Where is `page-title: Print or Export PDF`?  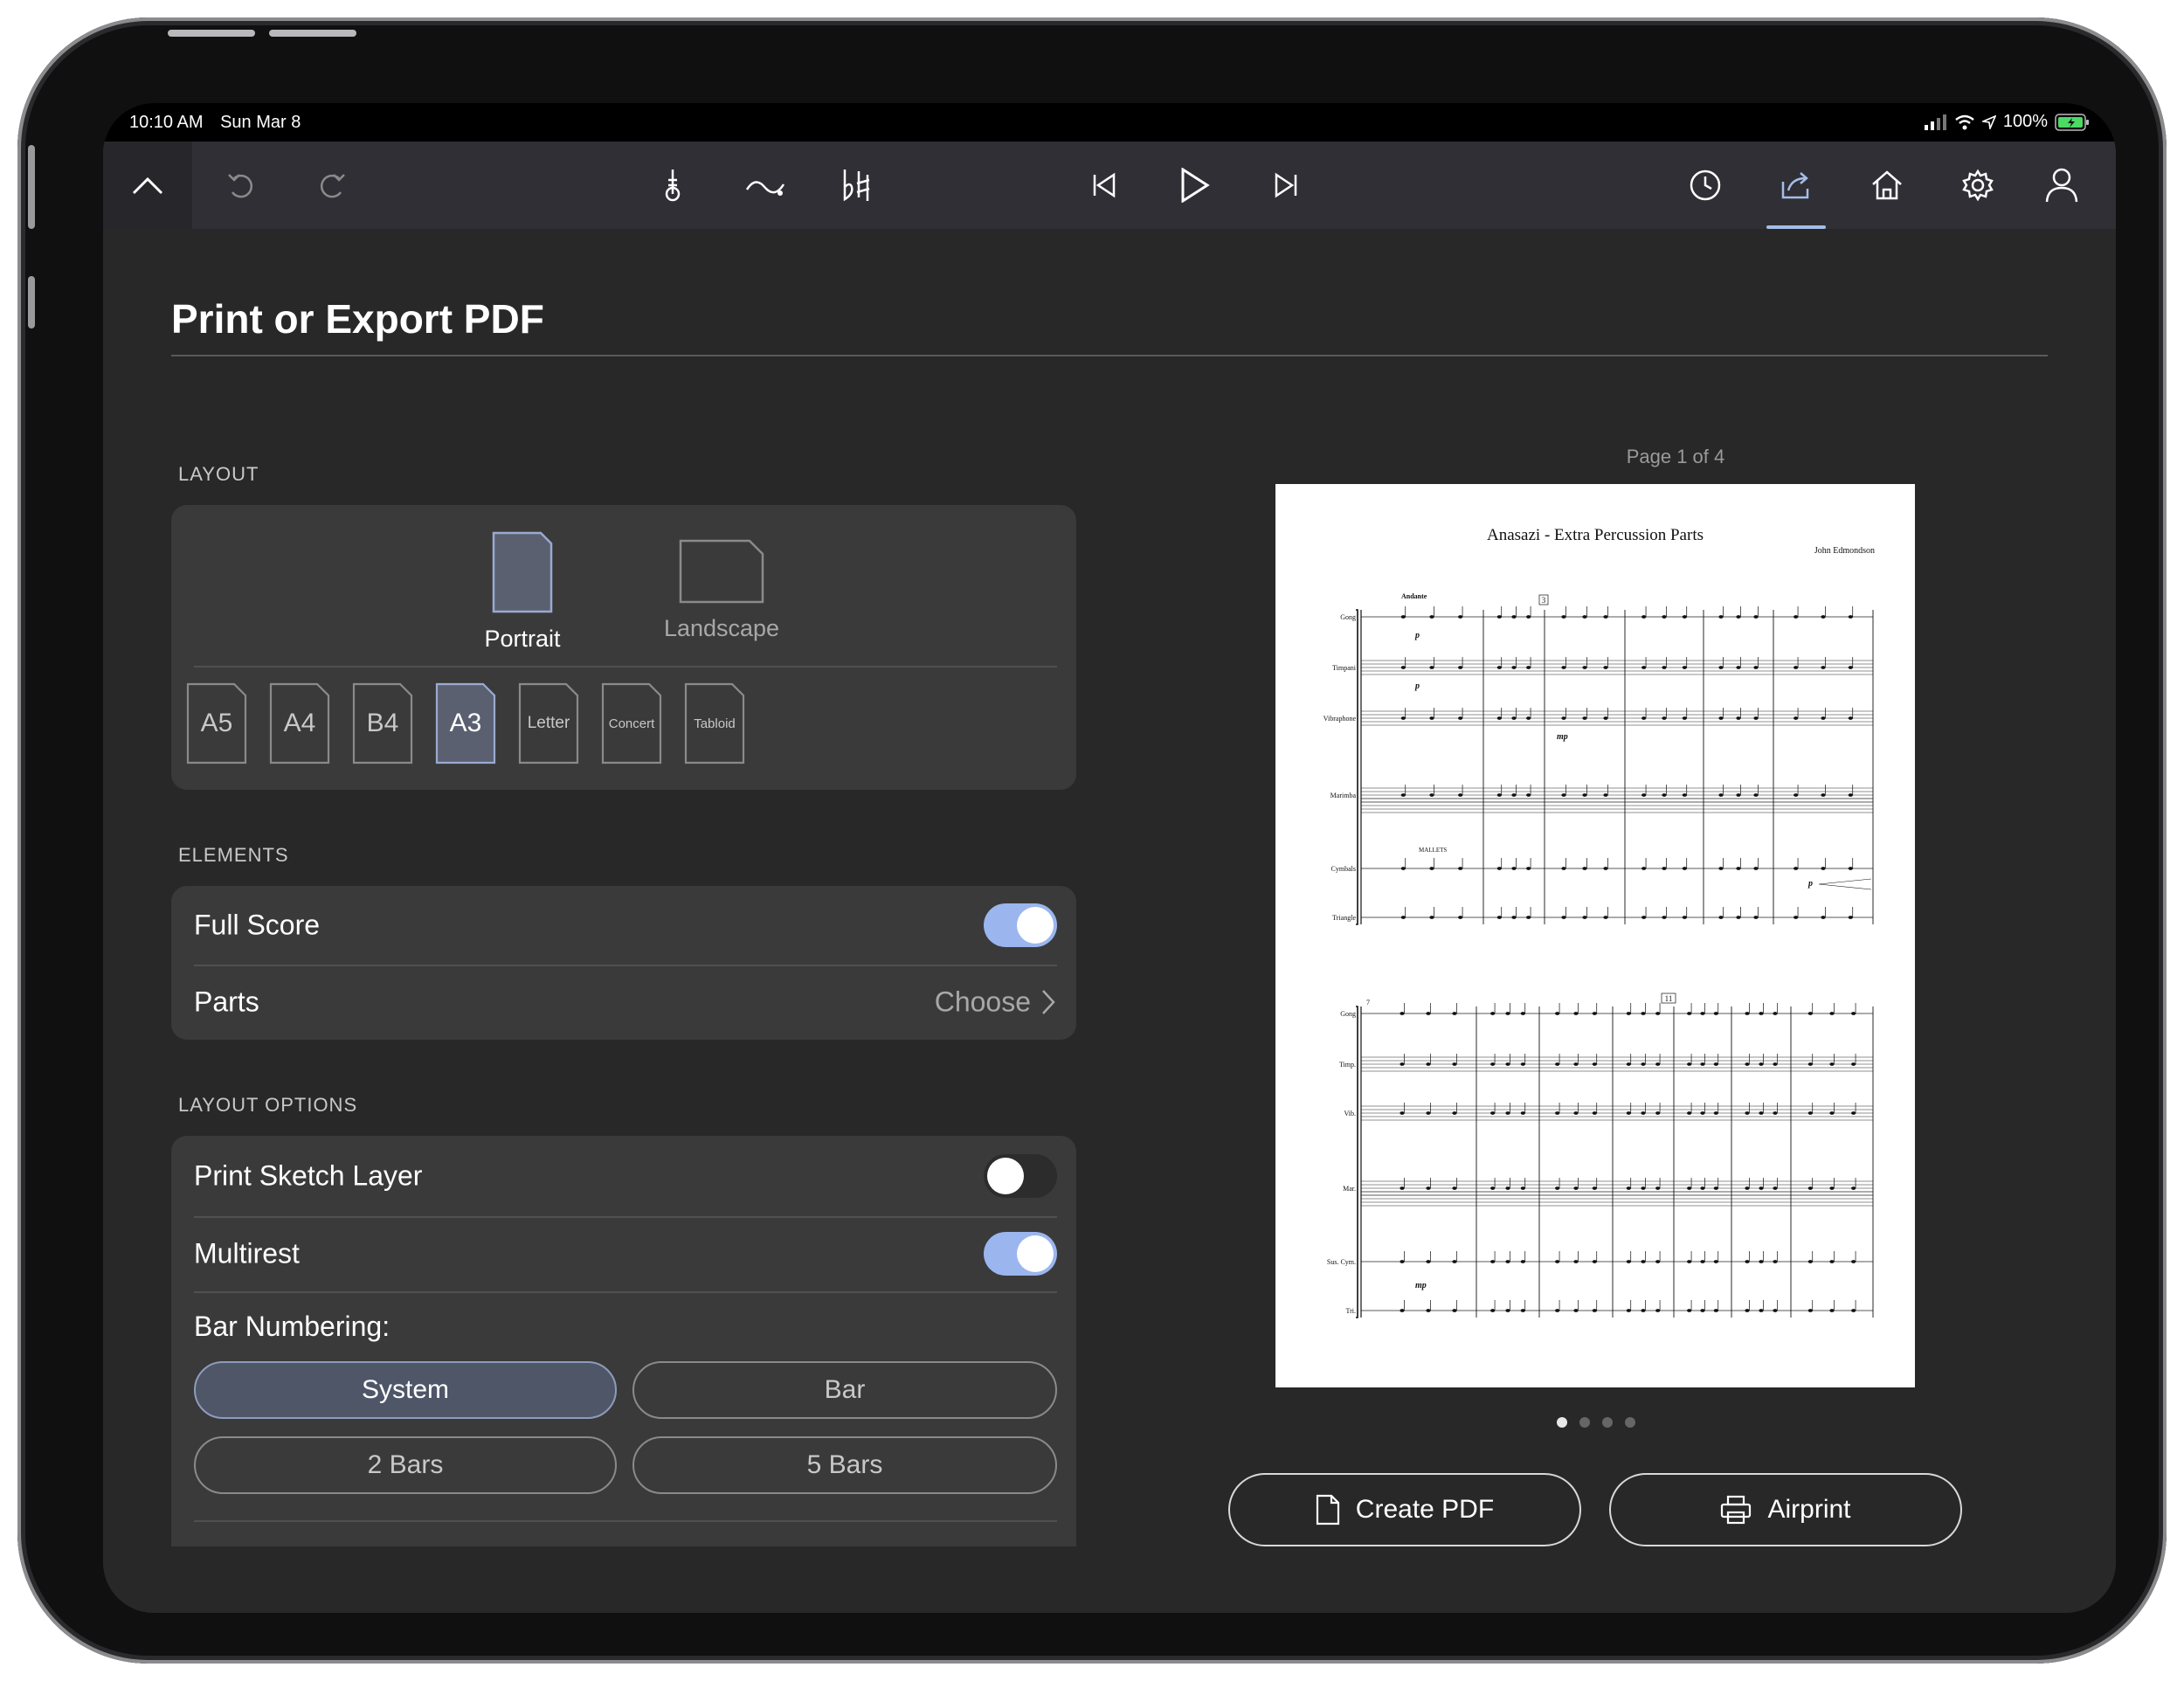 page-title: Print or Export PDF is located at coordinates (357, 319).